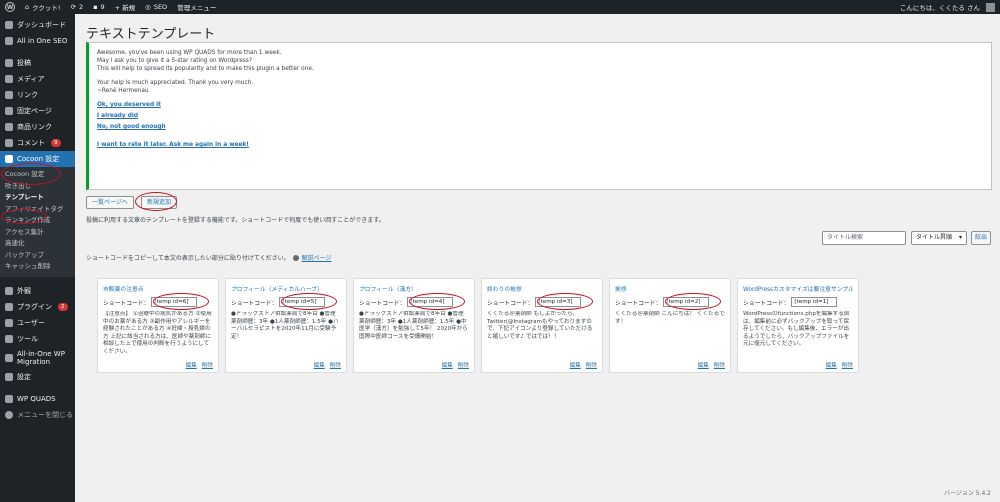 The width and height of the screenshot is (1000, 502). Describe the element at coordinates (286, 288) in the screenshot. I see `template-title-link: プロフィール（メディカルハーブ）` at that location.